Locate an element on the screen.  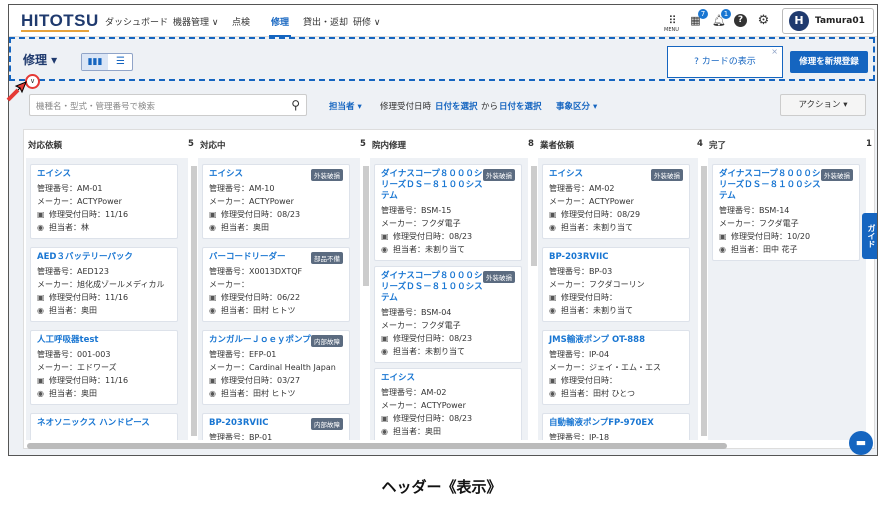
card-field: 担当者：未割り当て is located at coordinates (429, 351).